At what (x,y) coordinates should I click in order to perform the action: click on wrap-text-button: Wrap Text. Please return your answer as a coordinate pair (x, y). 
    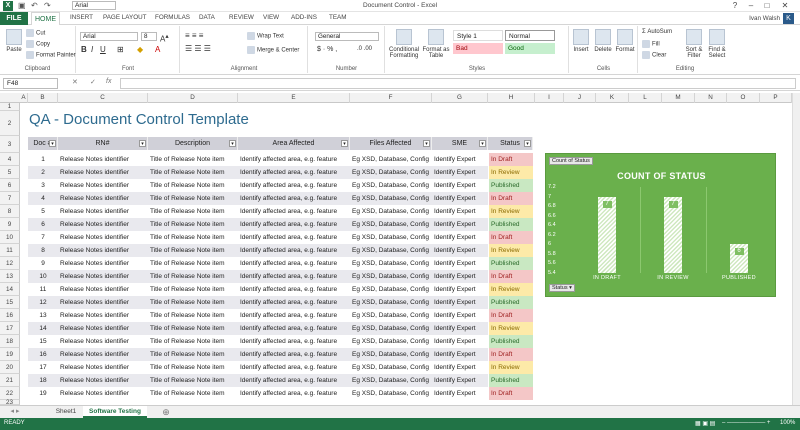
    Looking at the image, I should click on (265, 36).